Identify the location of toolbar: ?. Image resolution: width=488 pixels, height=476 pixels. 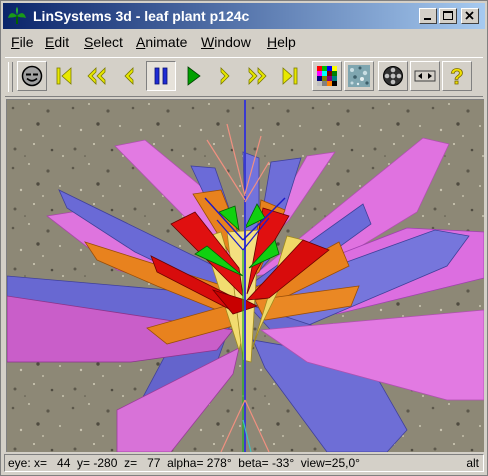
(244, 77).